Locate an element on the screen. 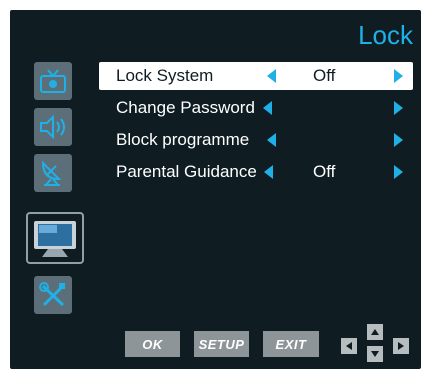  sidebar-item-lock is located at coordinates (55, 238).